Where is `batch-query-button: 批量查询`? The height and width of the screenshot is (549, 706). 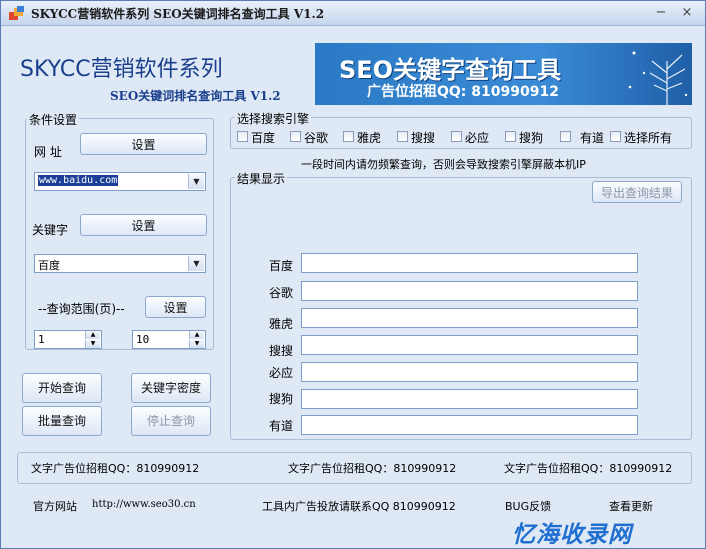 batch-query-button: 批量查询 is located at coordinates (62, 421).